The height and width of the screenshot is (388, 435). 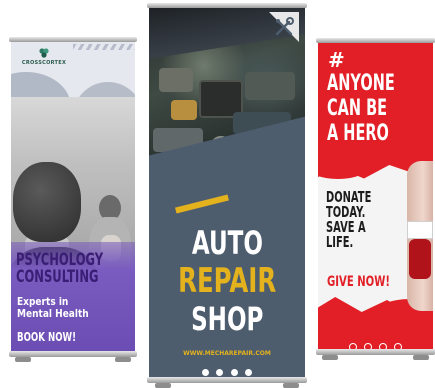 What do you see at coordinates (47, 337) in the screenshot?
I see `book-now-text: BOOK NOW!` at bounding box center [47, 337].